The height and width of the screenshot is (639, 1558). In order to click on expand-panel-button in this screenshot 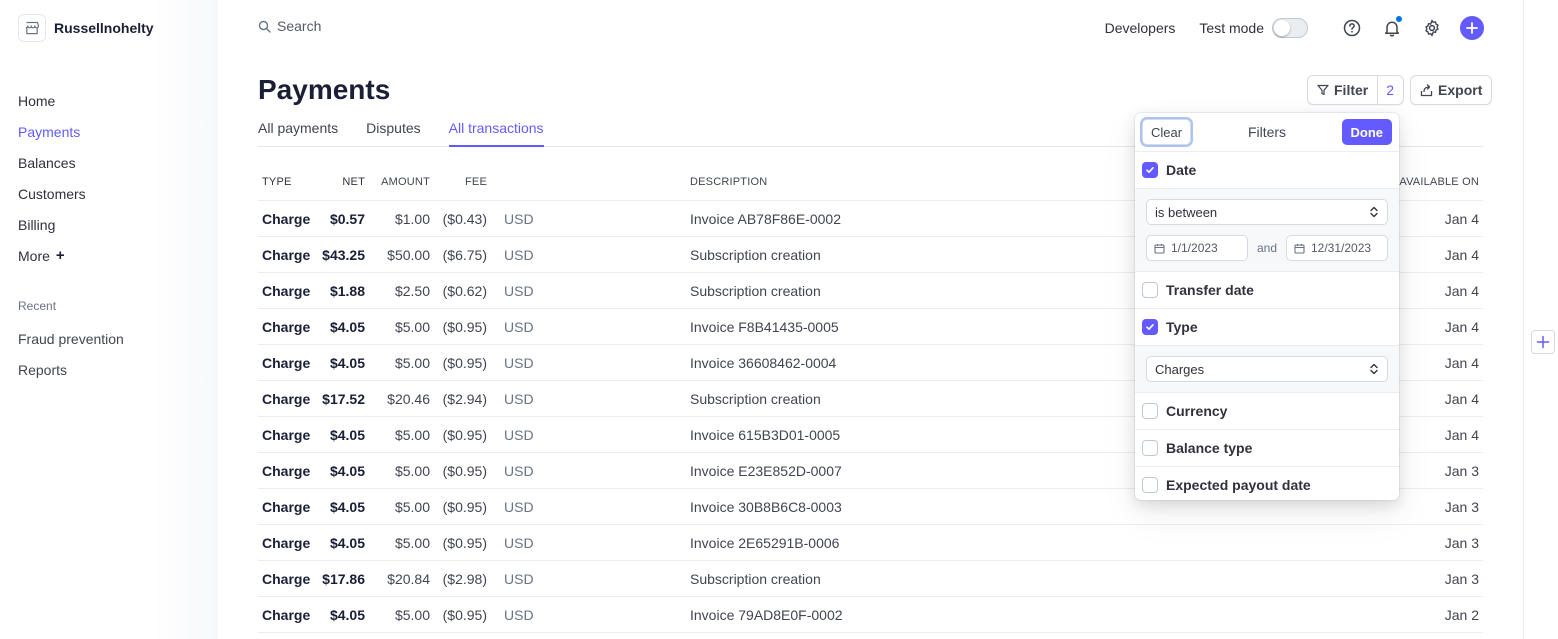, I will do `click(1543, 342)`.